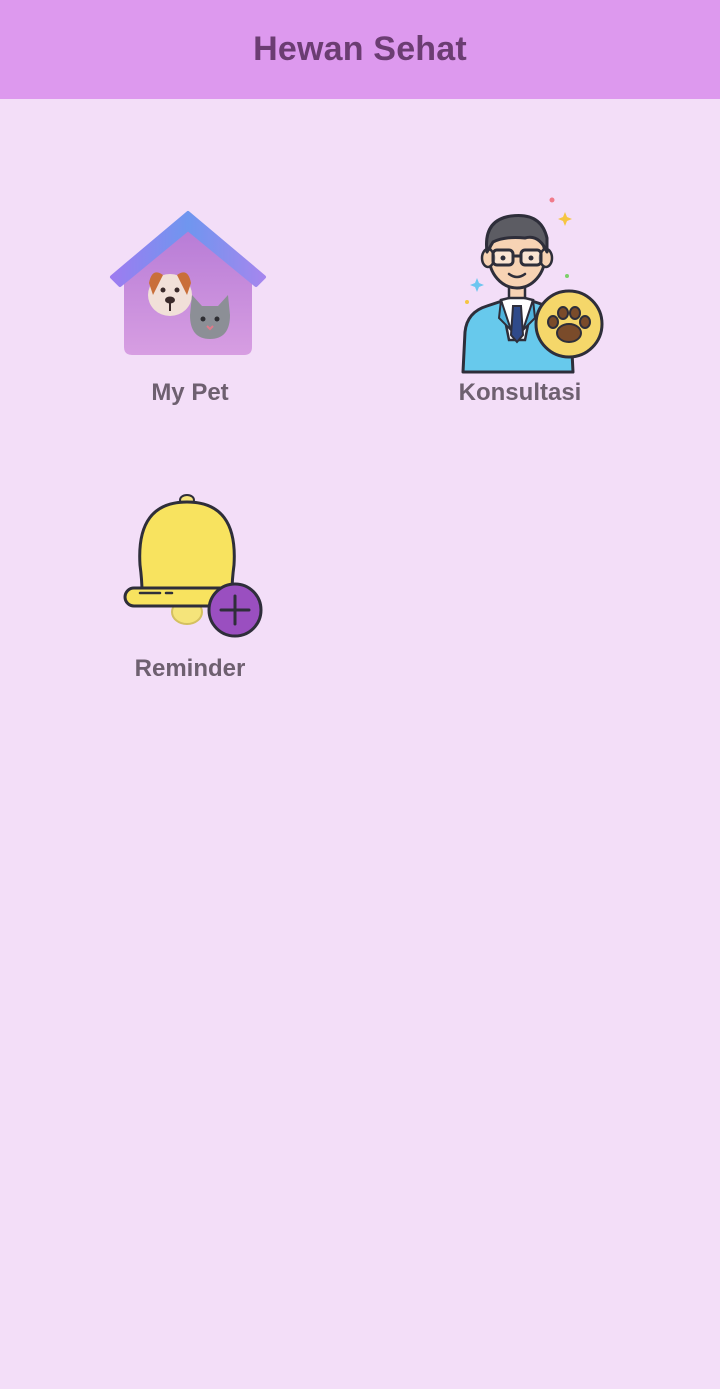 This screenshot has width=720, height=1389. Describe the element at coordinates (520, 392) in the screenshot. I see `menu-item-label: Konsultasi` at that location.